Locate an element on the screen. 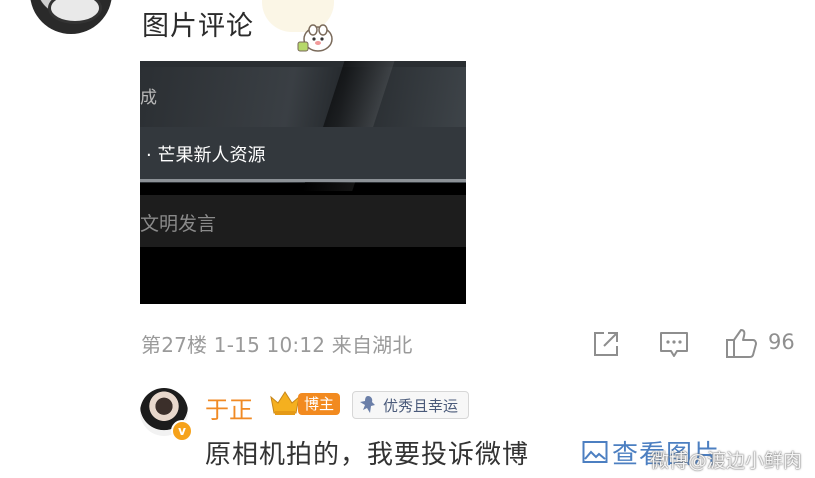 This screenshot has height=478, width=815. blogger-badge: 博主 is located at coordinates (319, 404).